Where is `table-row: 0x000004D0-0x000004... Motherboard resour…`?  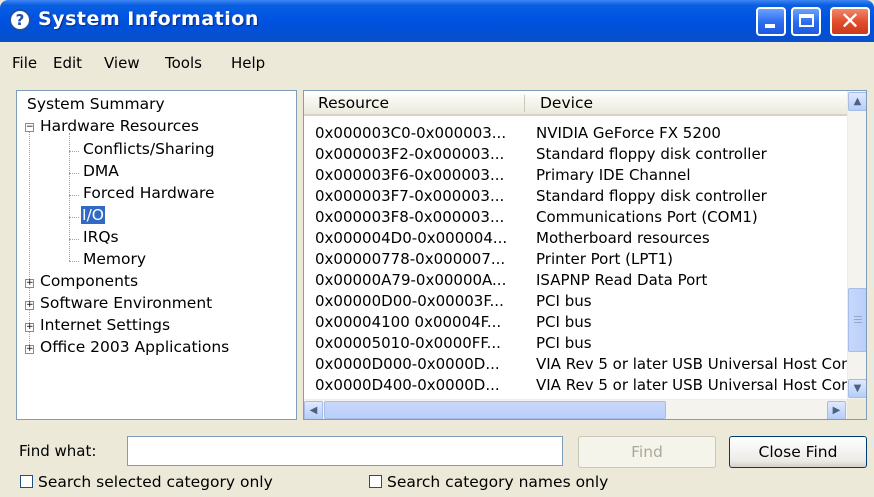 table-row: 0x000004D0-0x000004... Motherboard resour… is located at coordinates (575, 238).